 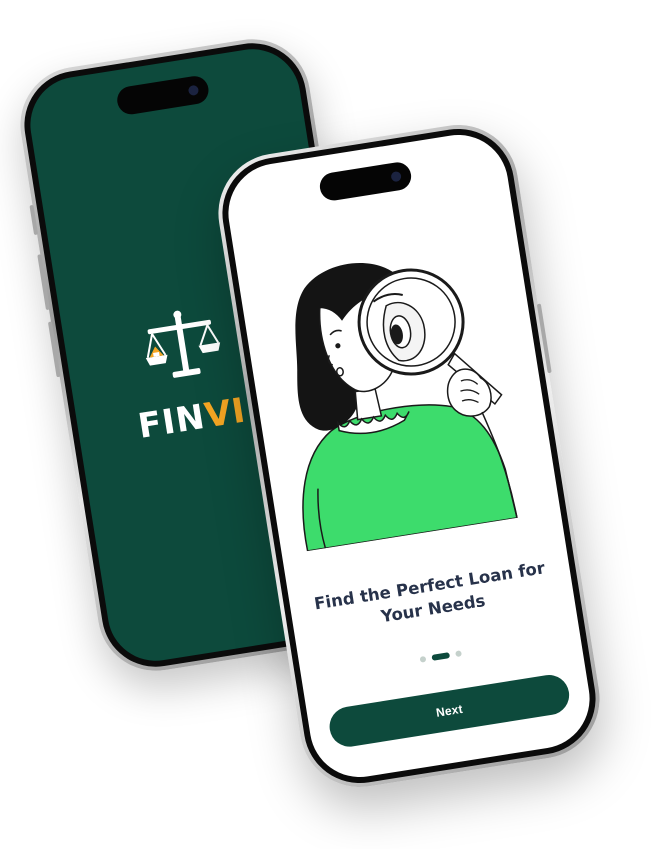 I want to click on pagination-dot-active, so click(x=441, y=656).